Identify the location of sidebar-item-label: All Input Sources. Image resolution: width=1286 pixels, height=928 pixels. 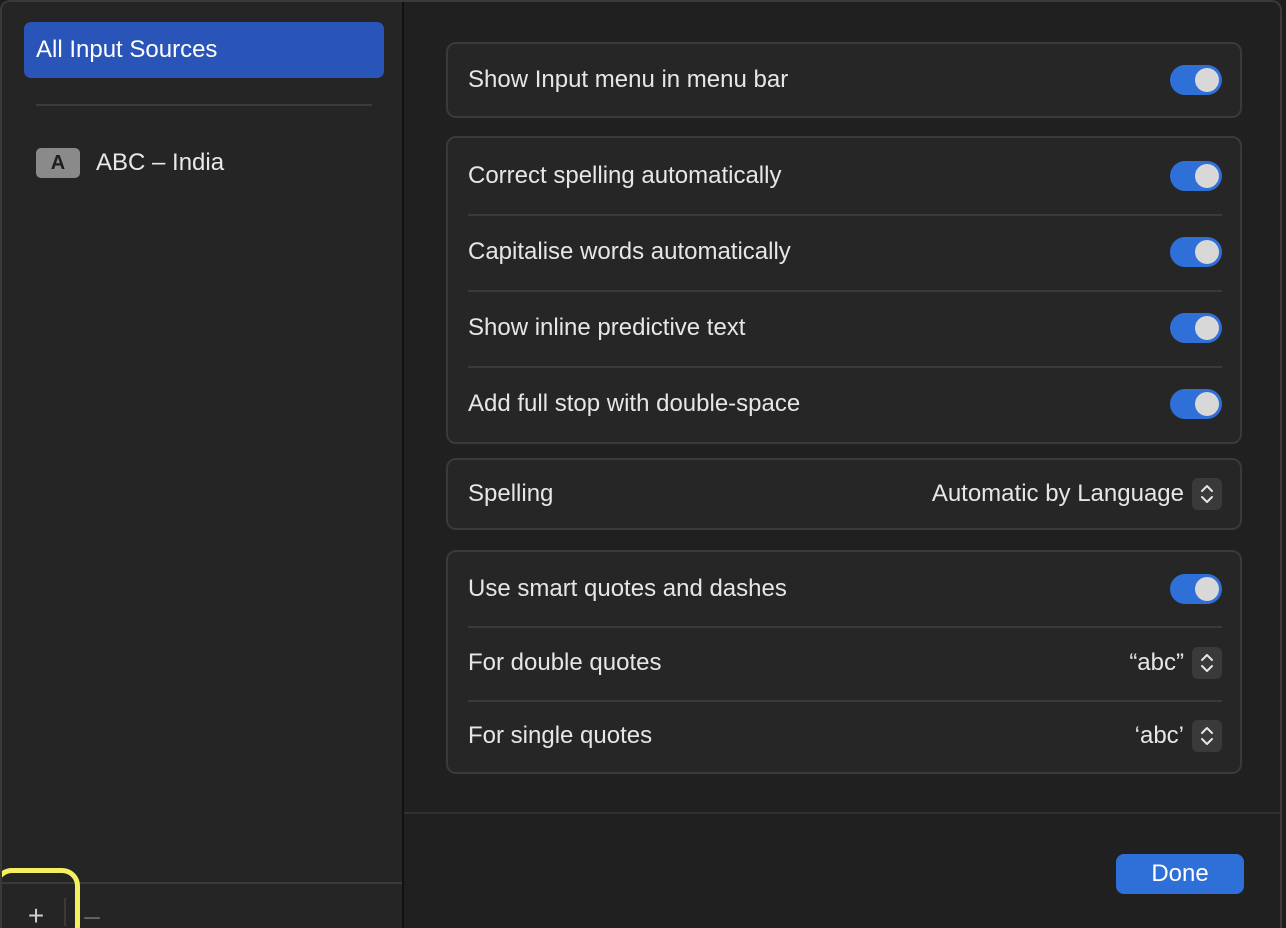
(127, 49).